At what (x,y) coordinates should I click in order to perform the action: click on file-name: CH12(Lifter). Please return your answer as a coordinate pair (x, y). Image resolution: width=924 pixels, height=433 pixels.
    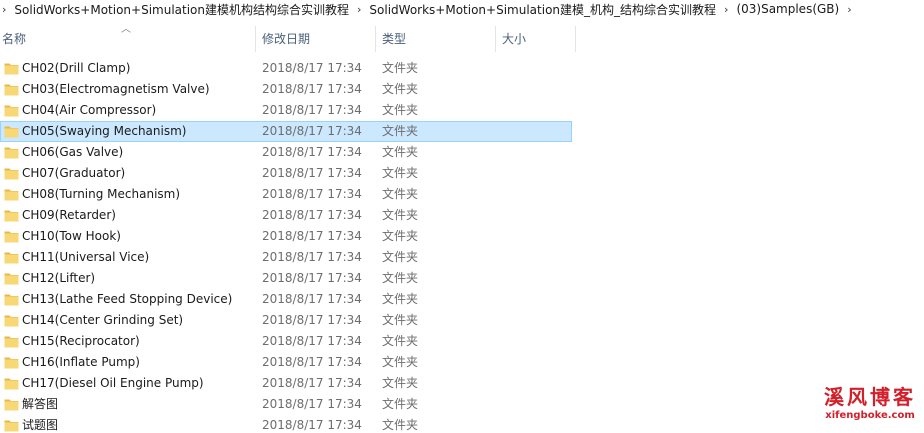
    Looking at the image, I should click on (59, 278).